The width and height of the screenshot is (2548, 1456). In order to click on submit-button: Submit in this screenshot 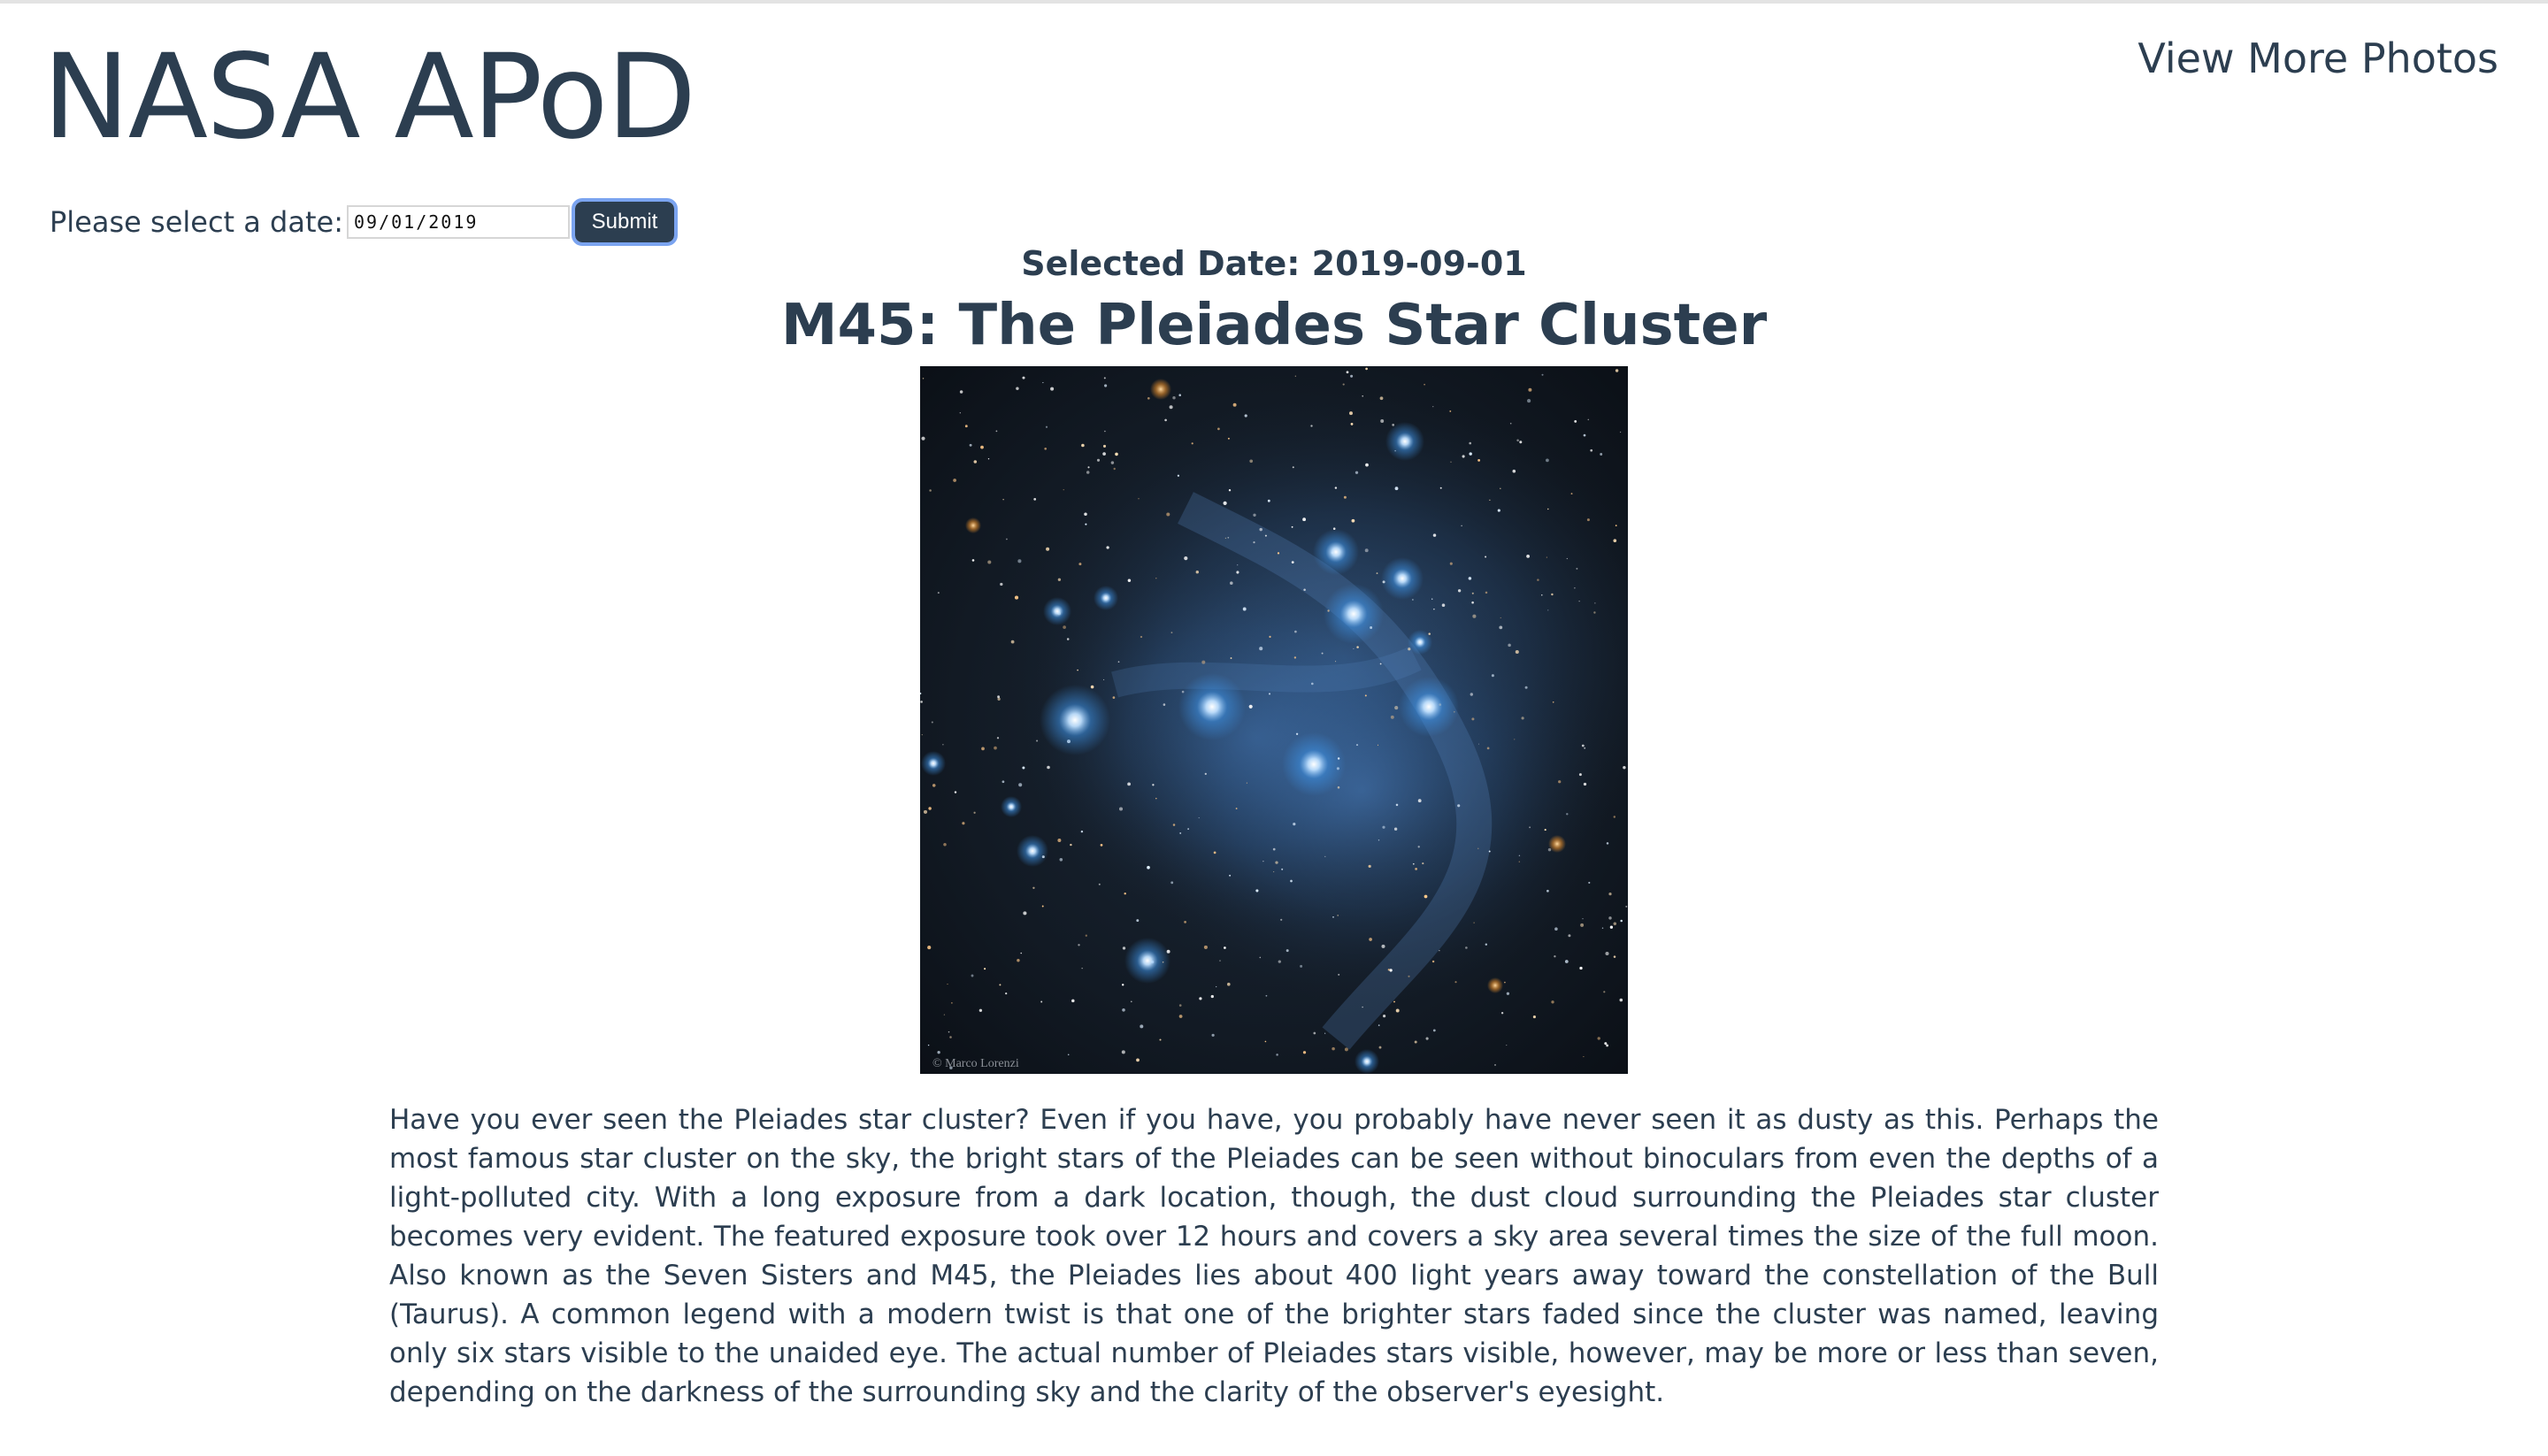, I will do `click(624, 222)`.